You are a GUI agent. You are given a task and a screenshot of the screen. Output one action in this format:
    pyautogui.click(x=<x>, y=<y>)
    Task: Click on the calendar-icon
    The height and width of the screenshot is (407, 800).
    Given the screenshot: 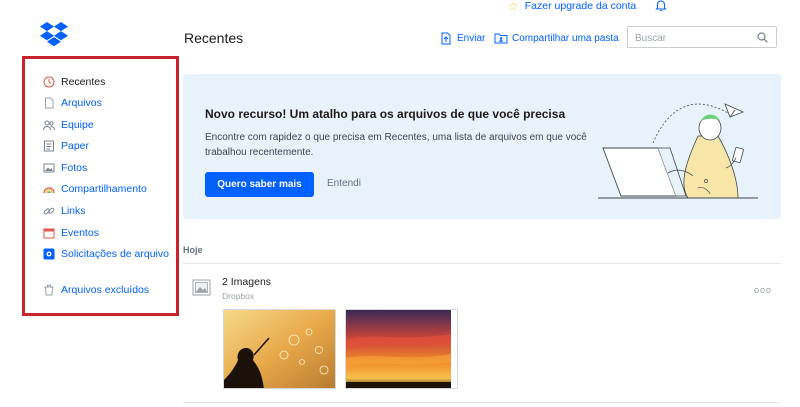 What is the action you would take?
    pyautogui.click(x=49, y=233)
    